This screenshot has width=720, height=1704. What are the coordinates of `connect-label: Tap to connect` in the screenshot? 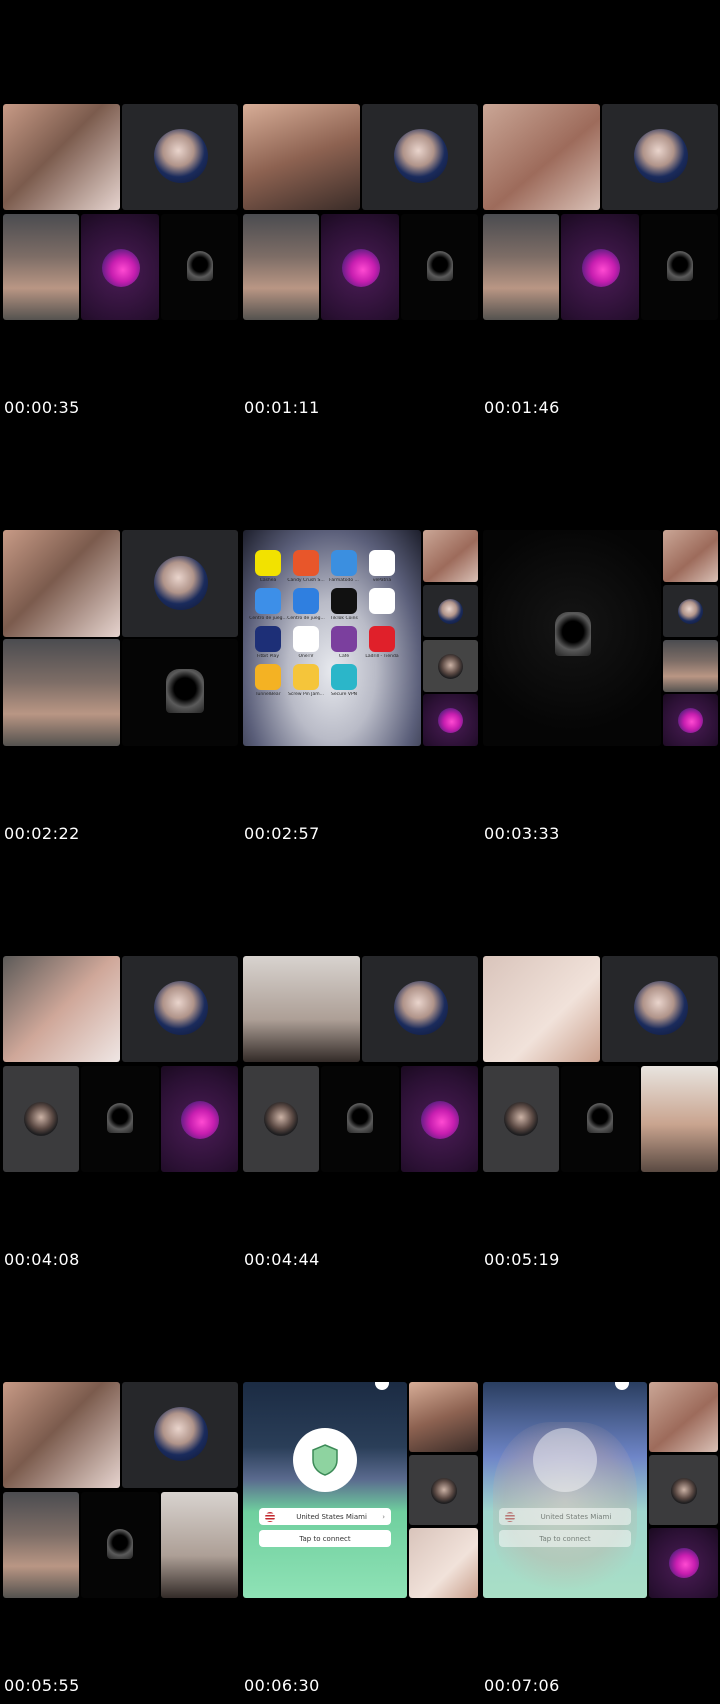 It's located at (565, 1538).